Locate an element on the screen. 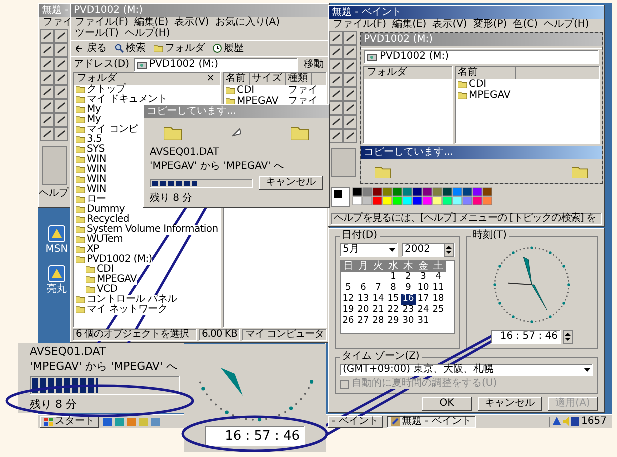 The width and height of the screenshot is (617, 457). dialog-button: キャンセル is located at coordinates (510, 404).